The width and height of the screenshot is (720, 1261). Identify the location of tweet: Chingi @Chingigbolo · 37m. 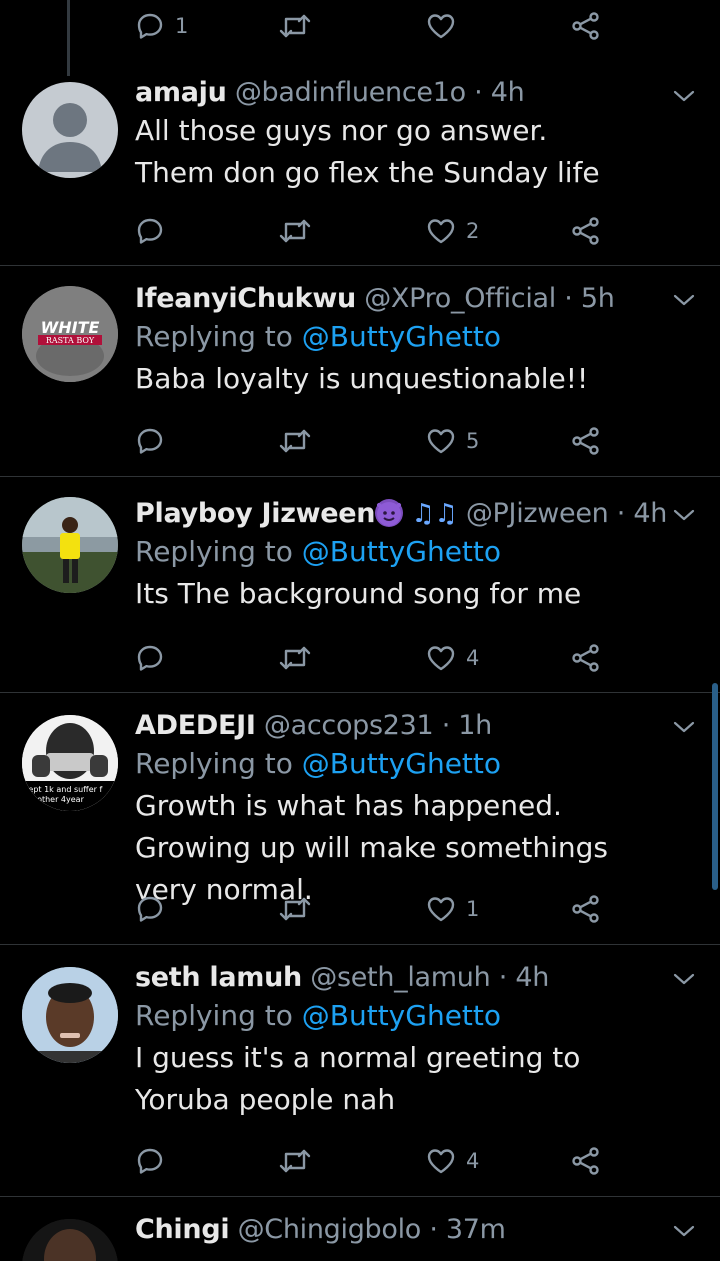
(360, 1229).